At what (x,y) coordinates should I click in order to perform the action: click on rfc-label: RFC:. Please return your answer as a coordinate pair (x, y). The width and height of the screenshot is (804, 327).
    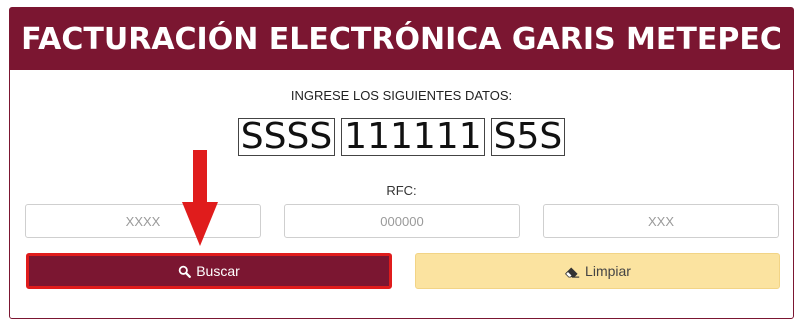
    Looking at the image, I should click on (401, 190).